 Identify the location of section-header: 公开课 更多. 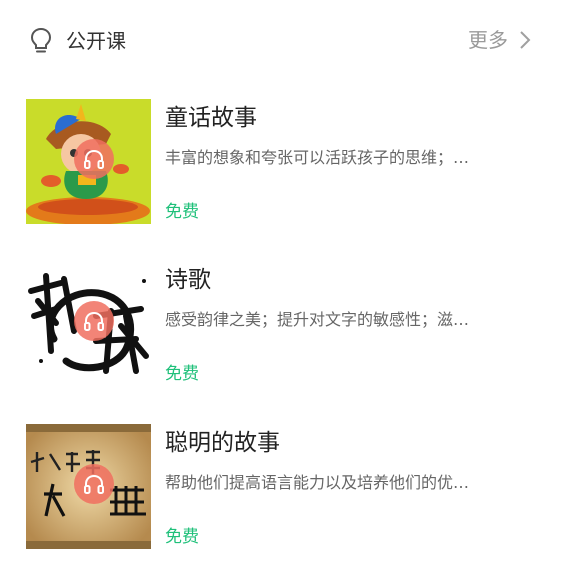
(281, 41).